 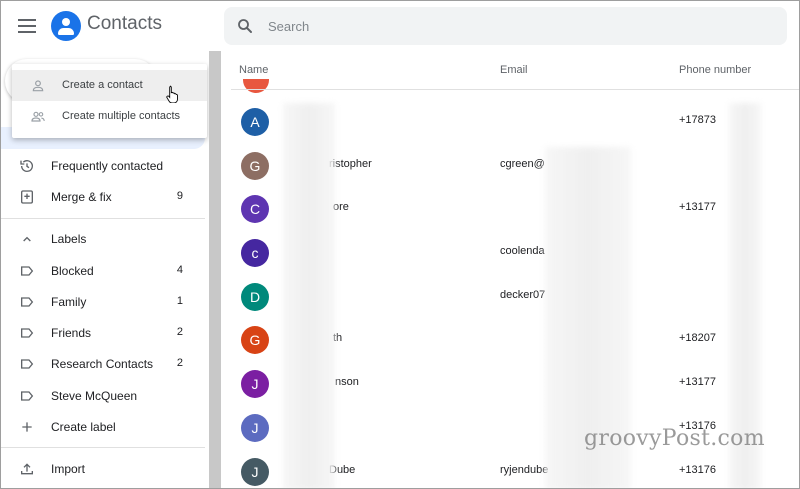 I want to click on labels-header: Labels, so click(x=101, y=239).